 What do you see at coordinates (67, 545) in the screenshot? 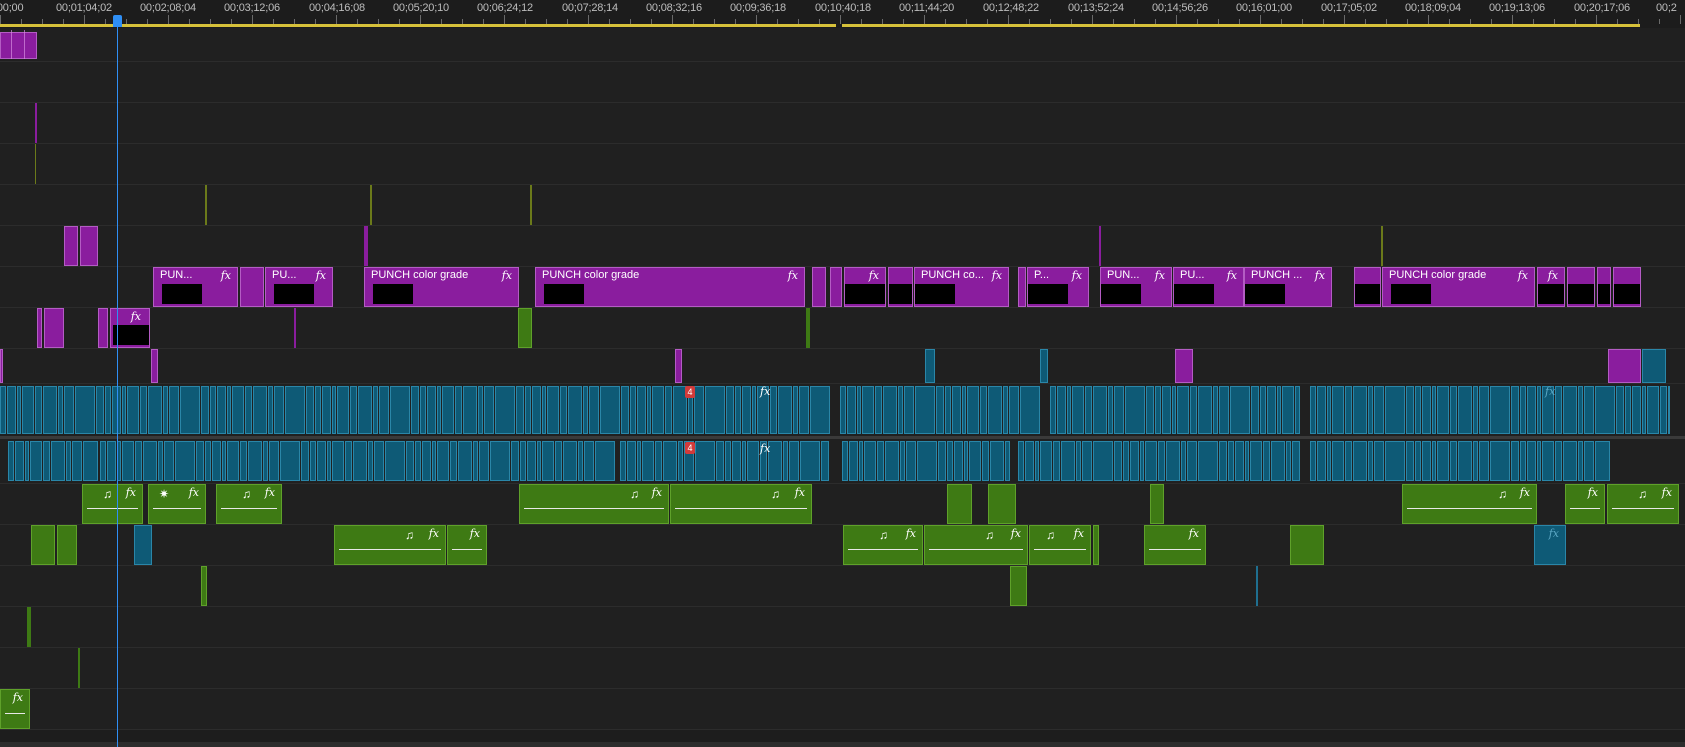
I see `audio-clip` at bounding box center [67, 545].